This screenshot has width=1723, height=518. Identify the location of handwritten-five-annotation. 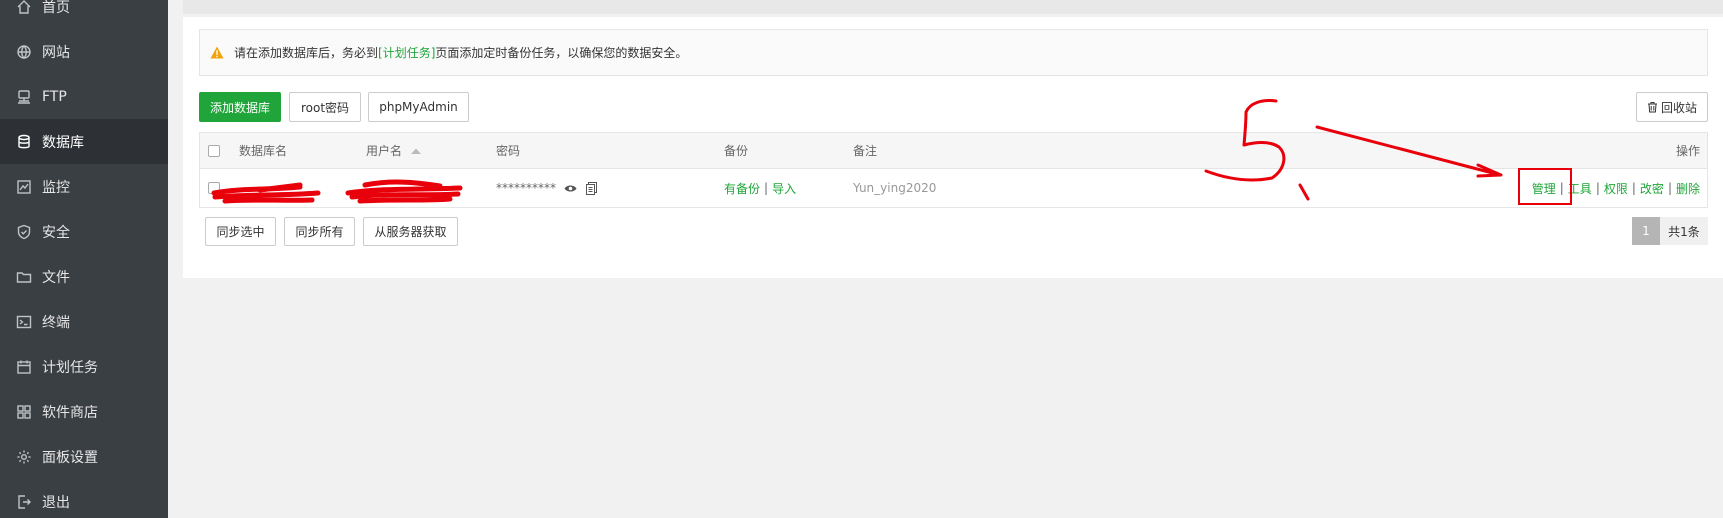
(1353, 150).